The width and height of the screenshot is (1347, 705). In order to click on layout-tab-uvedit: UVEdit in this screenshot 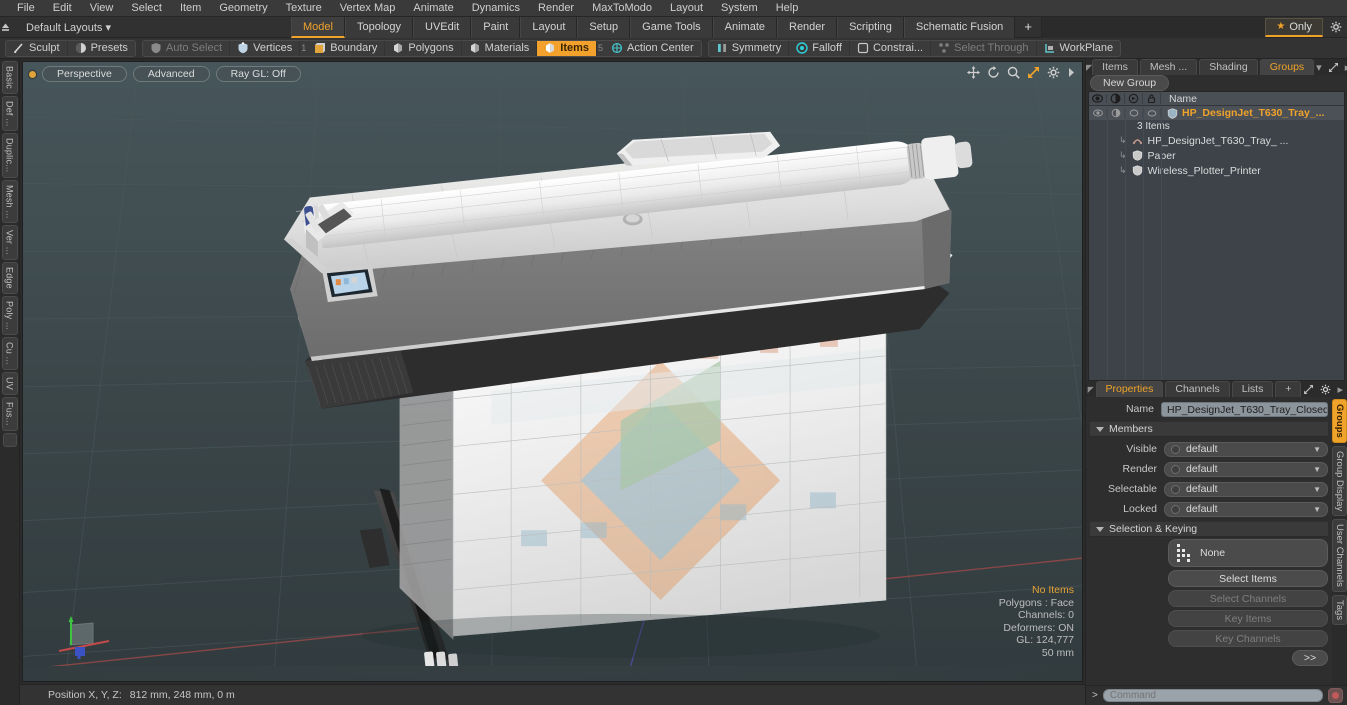, I will do `click(442, 27)`.